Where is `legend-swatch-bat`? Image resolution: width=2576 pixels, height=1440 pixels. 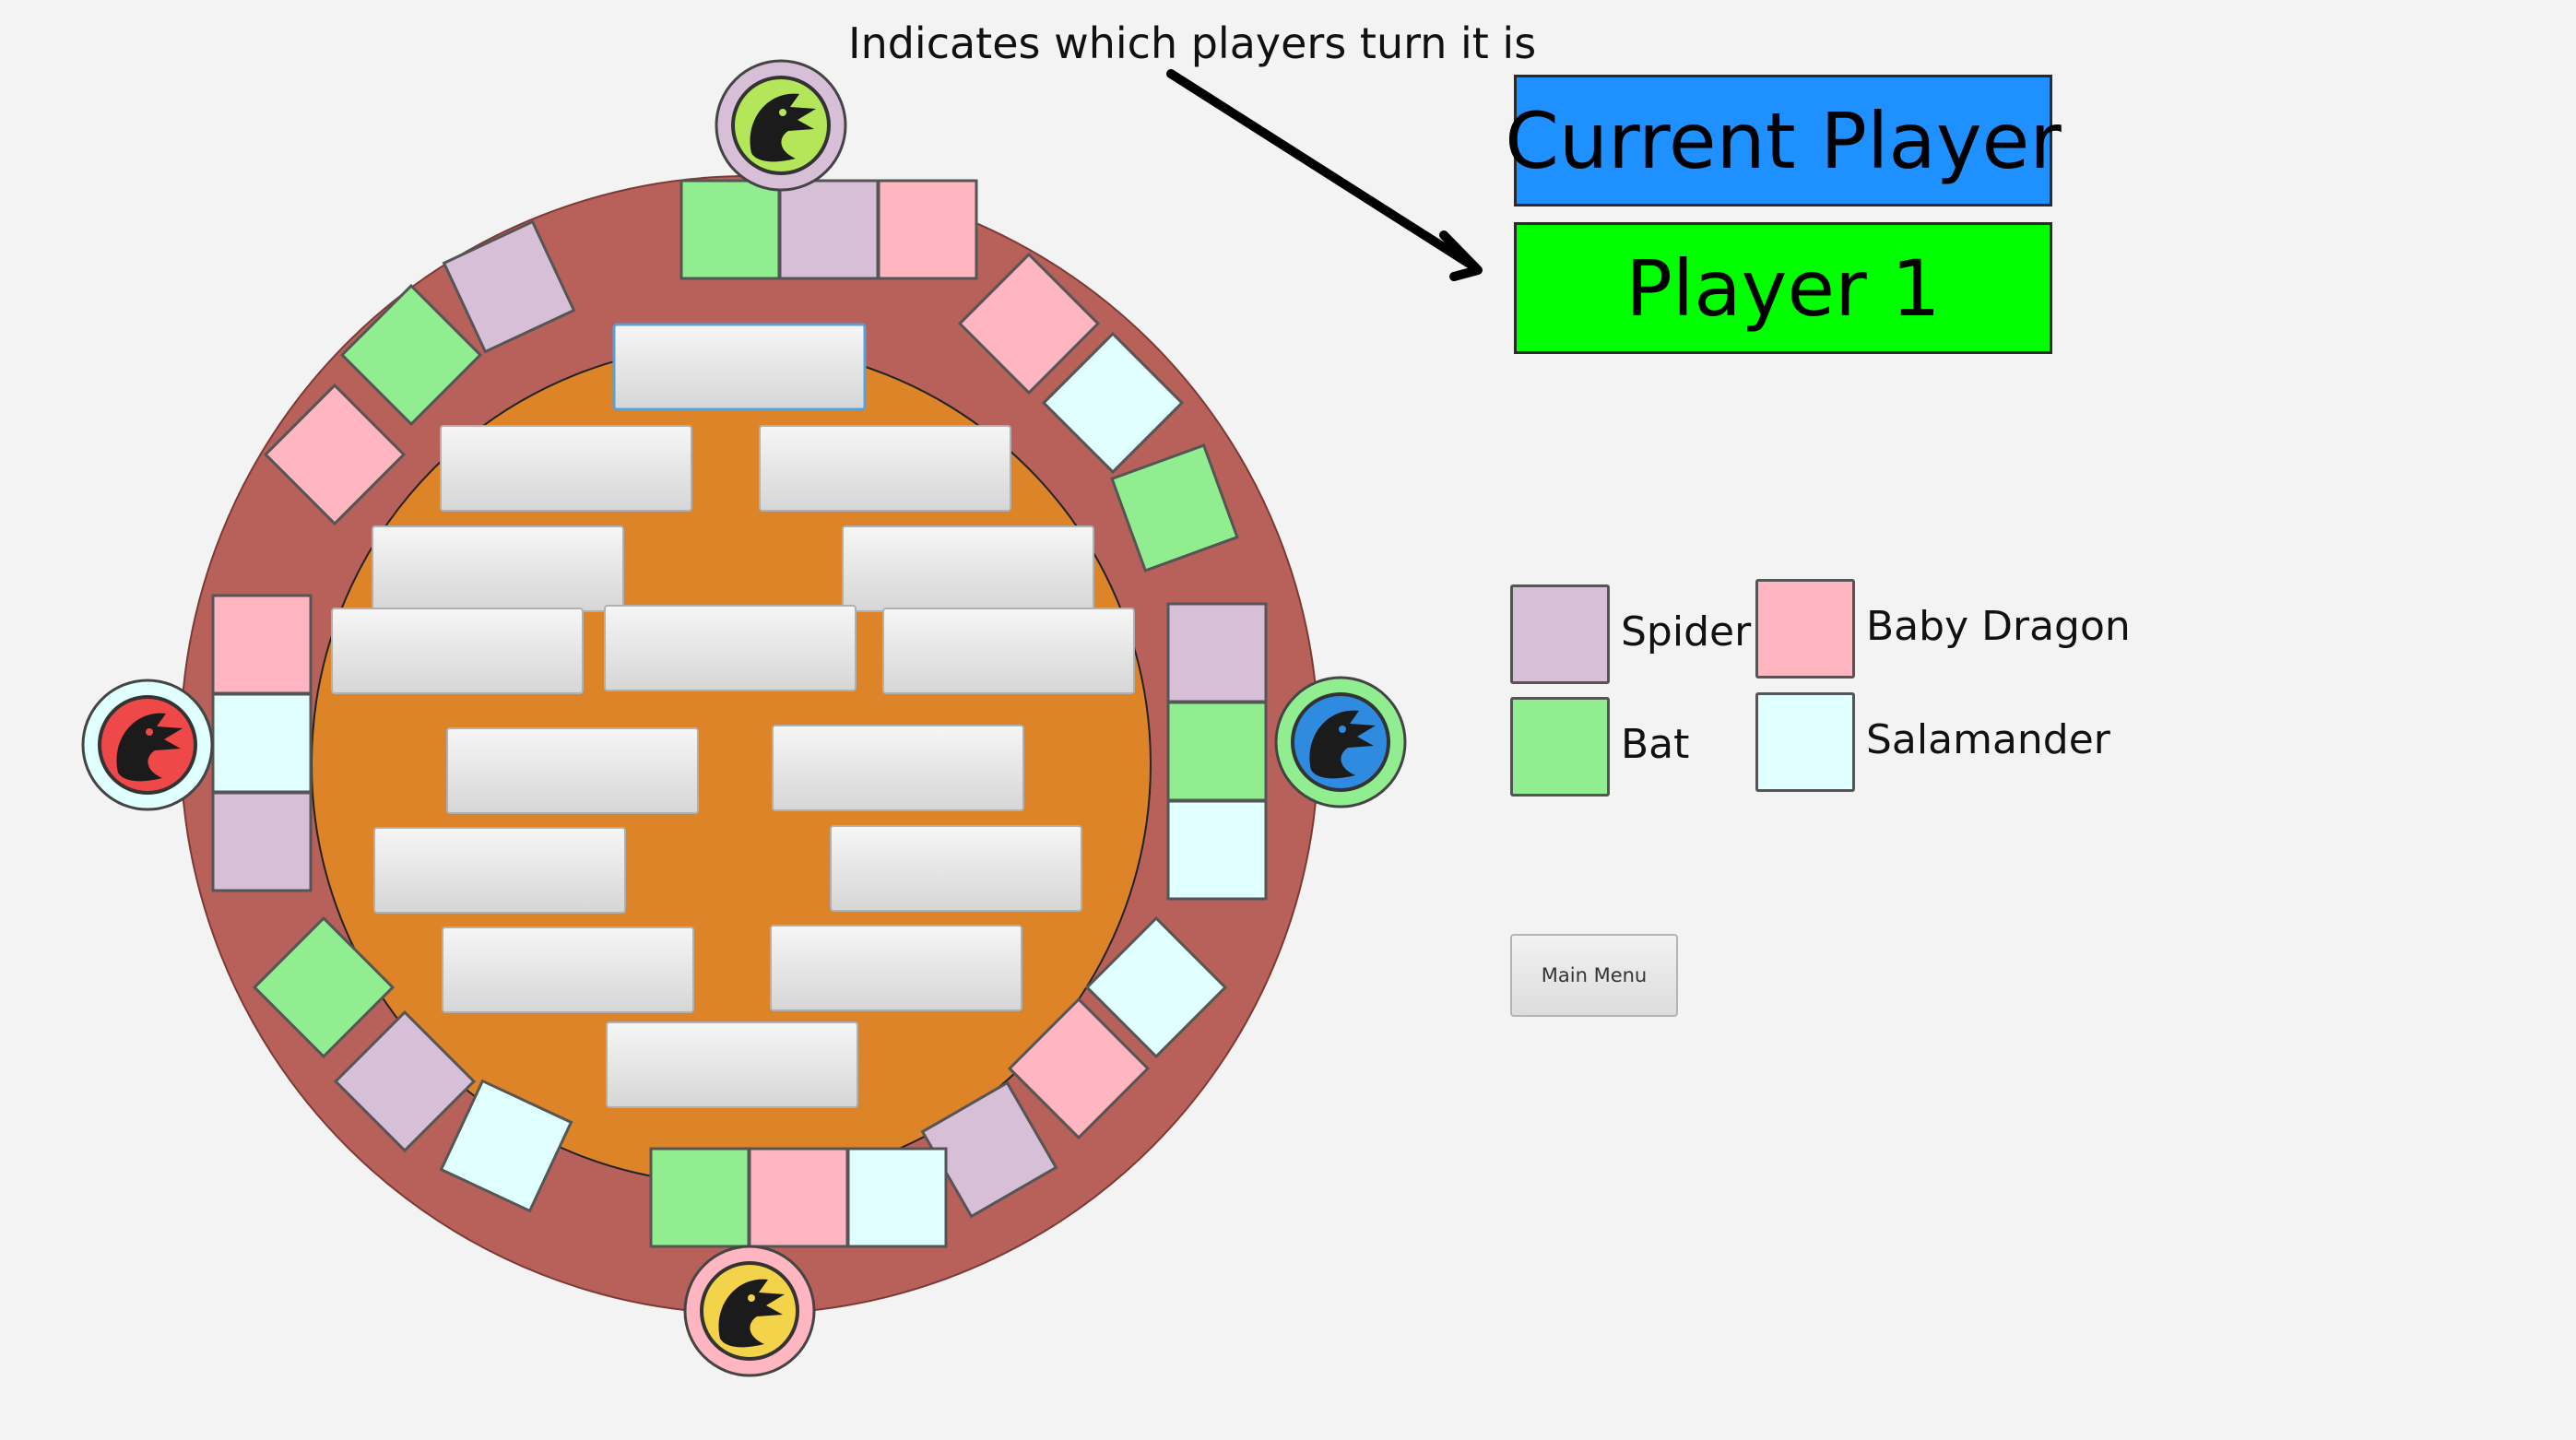 legend-swatch-bat is located at coordinates (1560, 747).